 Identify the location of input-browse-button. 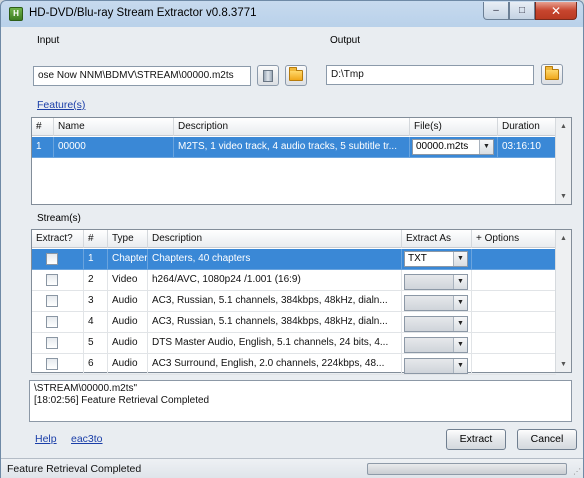
(296, 75).